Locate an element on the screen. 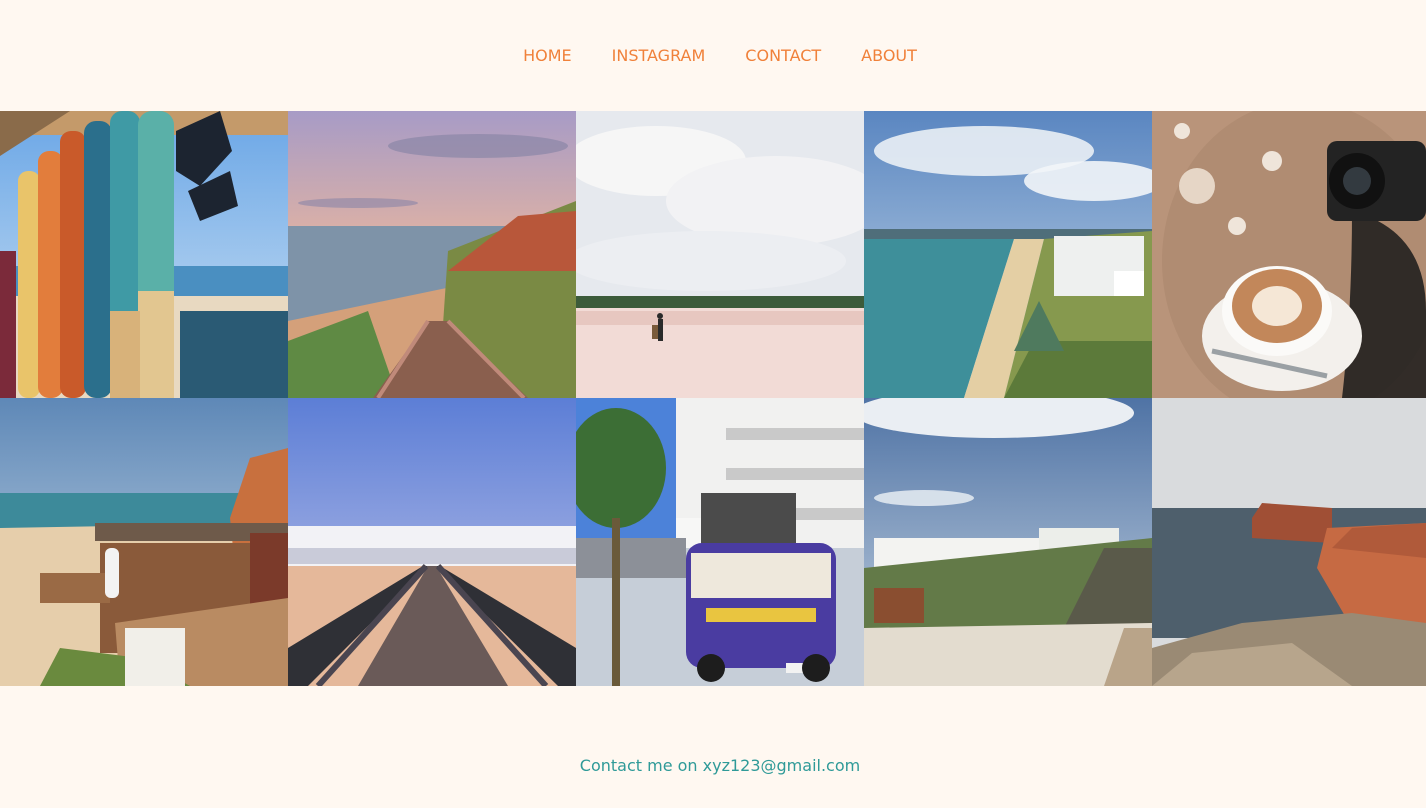  photo-boardwalk-town is located at coordinates (432, 542).